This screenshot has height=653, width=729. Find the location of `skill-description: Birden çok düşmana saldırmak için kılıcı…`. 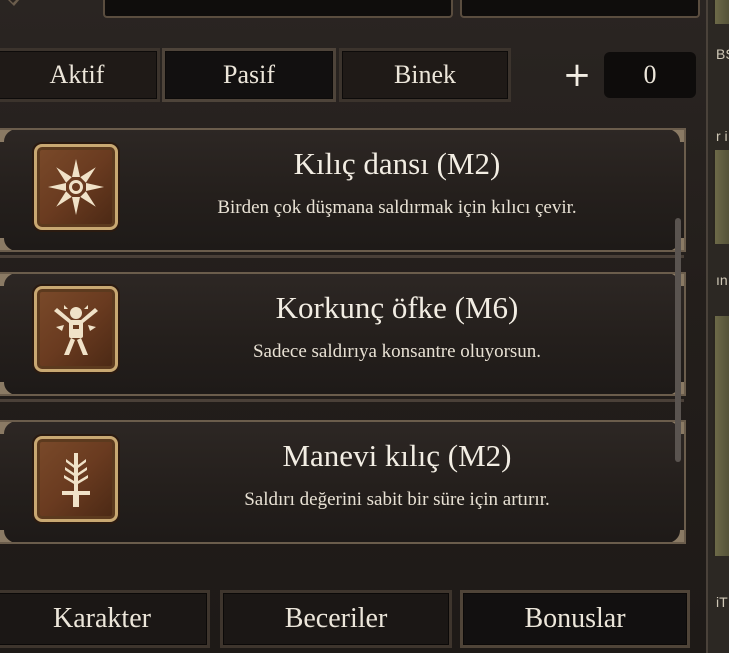

skill-description: Birden çok düşmana saldırmak için kılıcı… is located at coordinates (397, 207).